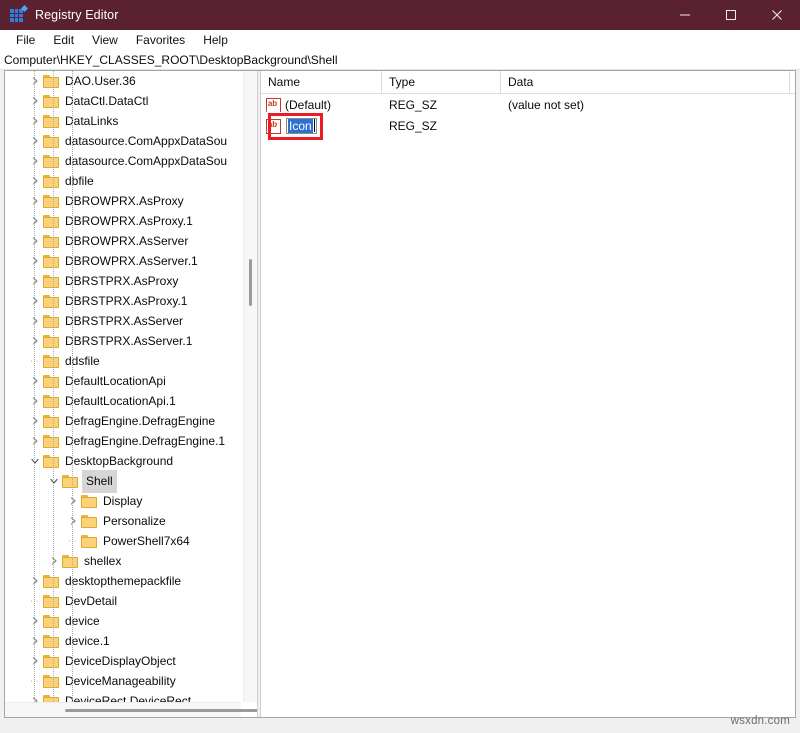  Describe the element at coordinates (63, 40) in the screenshot. I see `menu-edit: Edit` at that location.